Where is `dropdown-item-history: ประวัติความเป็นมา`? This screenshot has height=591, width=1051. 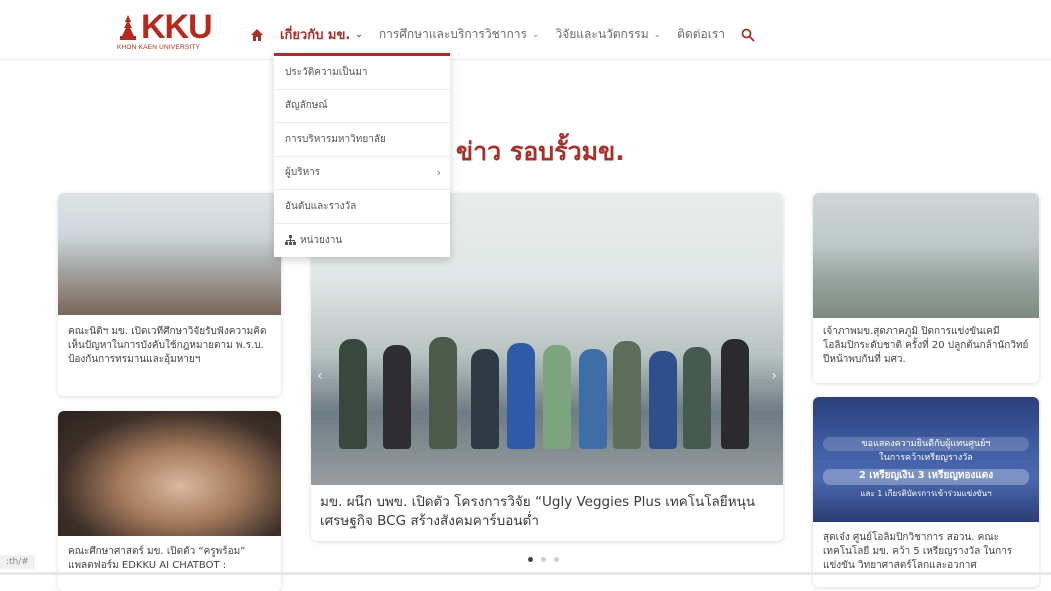 dropdown-item-history: ประวัติความเป็นมา is located at coordinates (362, 73).